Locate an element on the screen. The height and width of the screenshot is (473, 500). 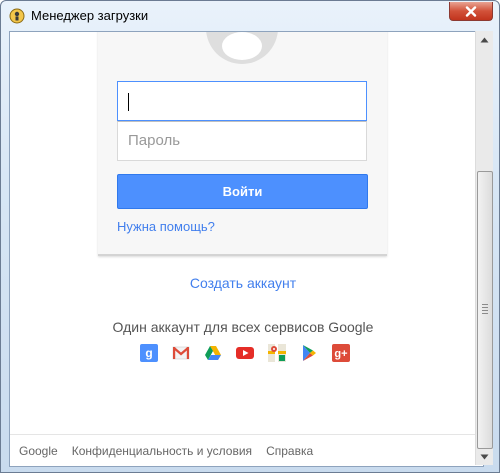
gmail-icon is located at coordinates (181, 353).